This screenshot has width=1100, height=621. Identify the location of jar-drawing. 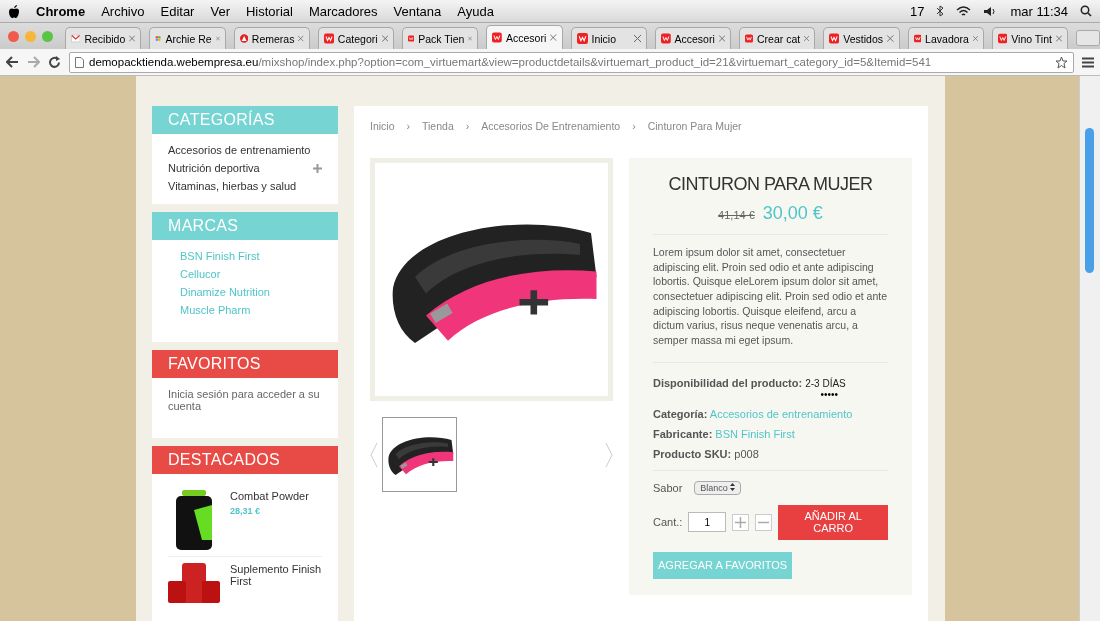
(194, 520).